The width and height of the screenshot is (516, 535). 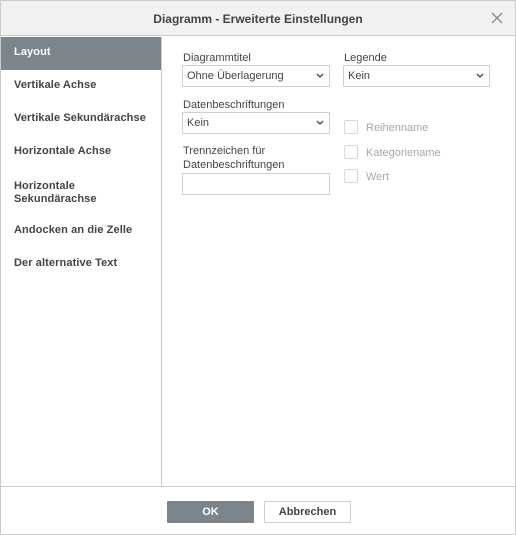 I want to click on category-name-checkbox, so click(x=351, y=152).